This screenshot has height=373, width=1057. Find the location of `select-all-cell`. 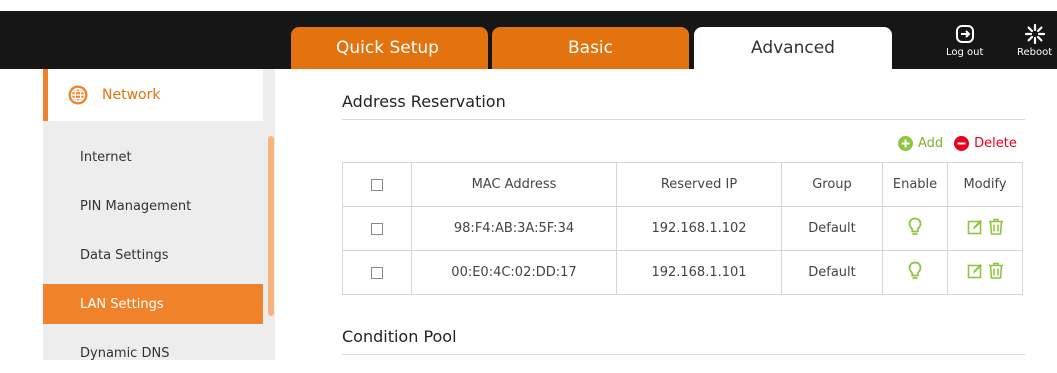

select-all-cell is located at coordinates (377, 184).